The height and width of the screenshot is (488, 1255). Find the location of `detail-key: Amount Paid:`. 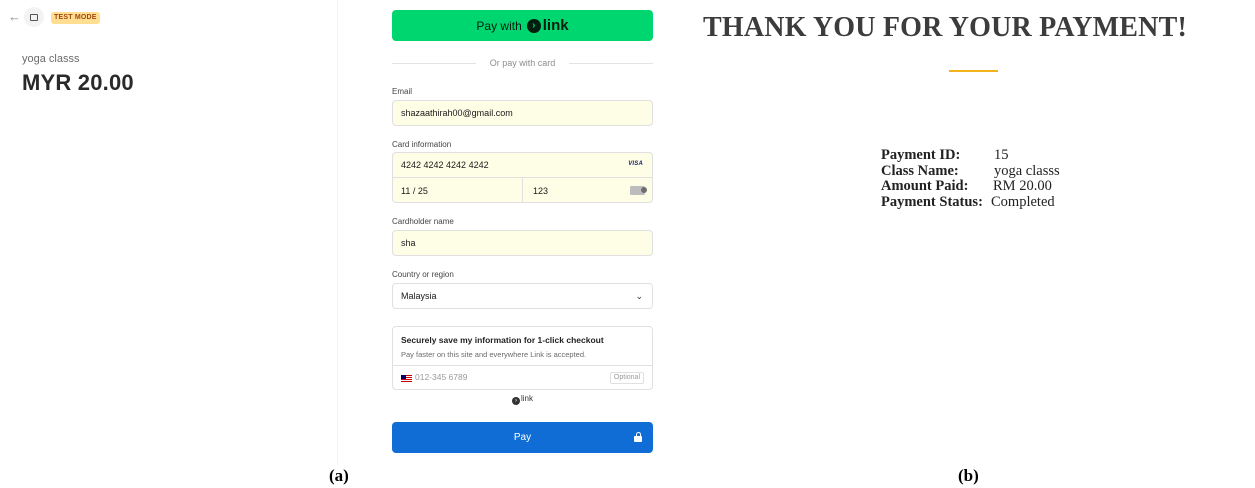

detail-key: Amount Paid: is located at coordinates (925, 186).